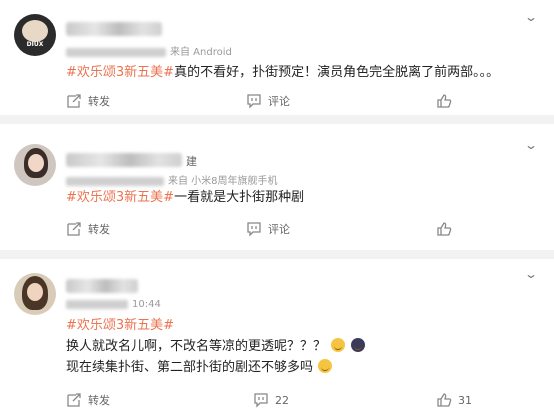 The width and height of the screenshot is (554, 409). Describe the element at coordinates (191, 161) in the screenshot. I see `username-suffix: 建` at that location.